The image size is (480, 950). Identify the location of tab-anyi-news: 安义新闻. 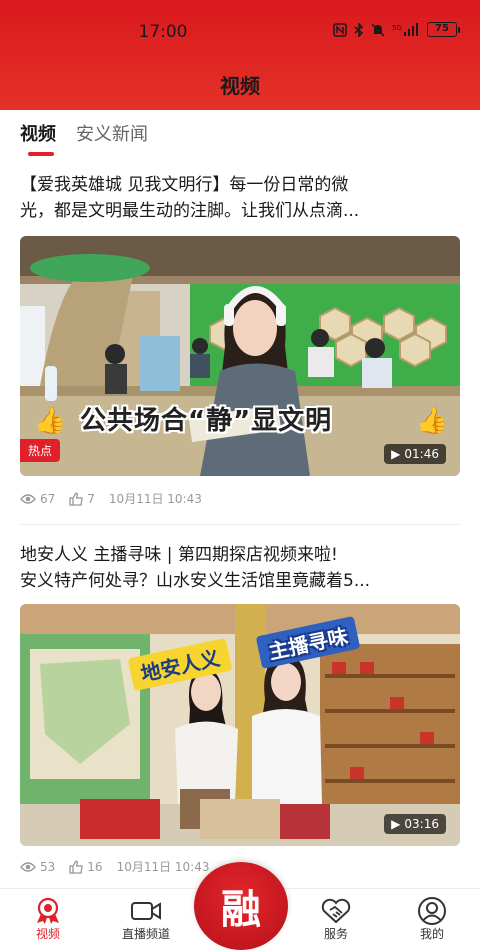
(112, 138).